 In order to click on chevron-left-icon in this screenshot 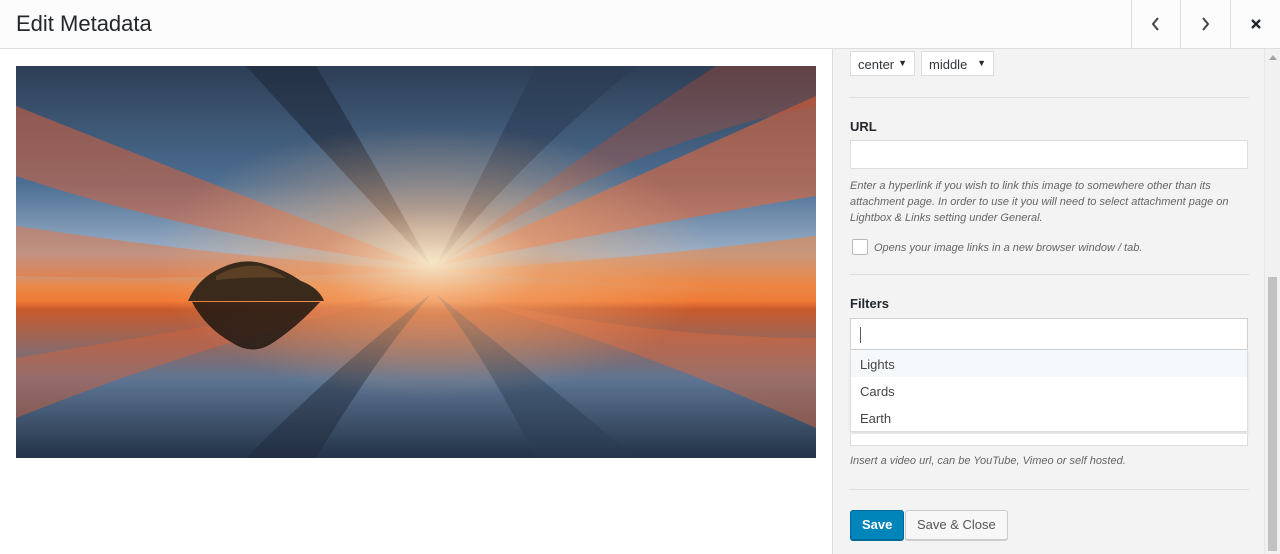, I will do `click(1155, 24)`.